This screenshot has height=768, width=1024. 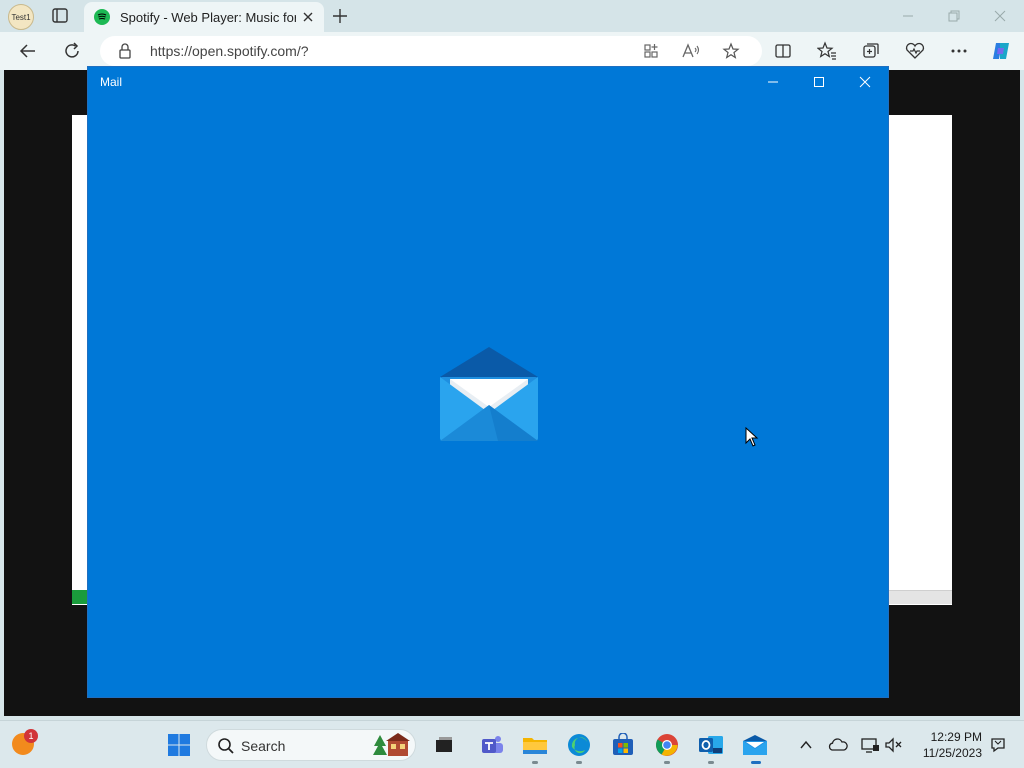 I want to click on chevron-up-icon, so click(x=806, y=745).